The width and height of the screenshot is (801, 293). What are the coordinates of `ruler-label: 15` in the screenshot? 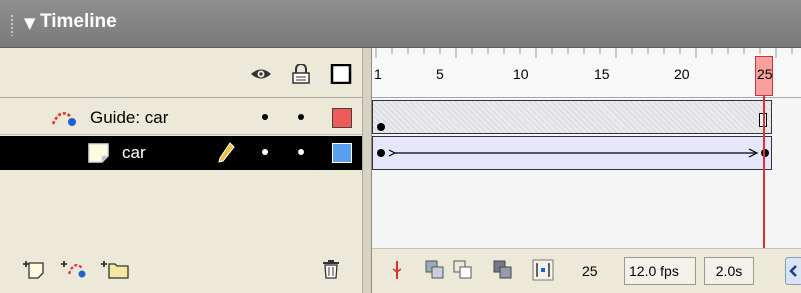 It's located at (602, 74).